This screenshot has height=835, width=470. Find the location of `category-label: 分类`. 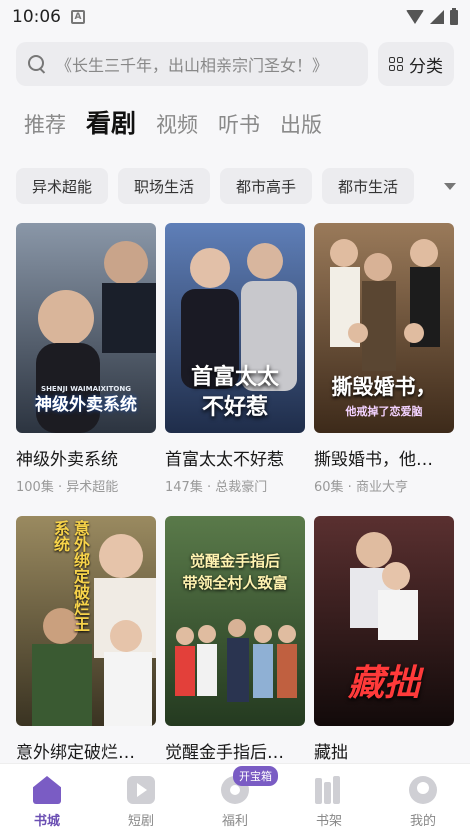

category-label: 分类 is located at coordinates (426, 66).